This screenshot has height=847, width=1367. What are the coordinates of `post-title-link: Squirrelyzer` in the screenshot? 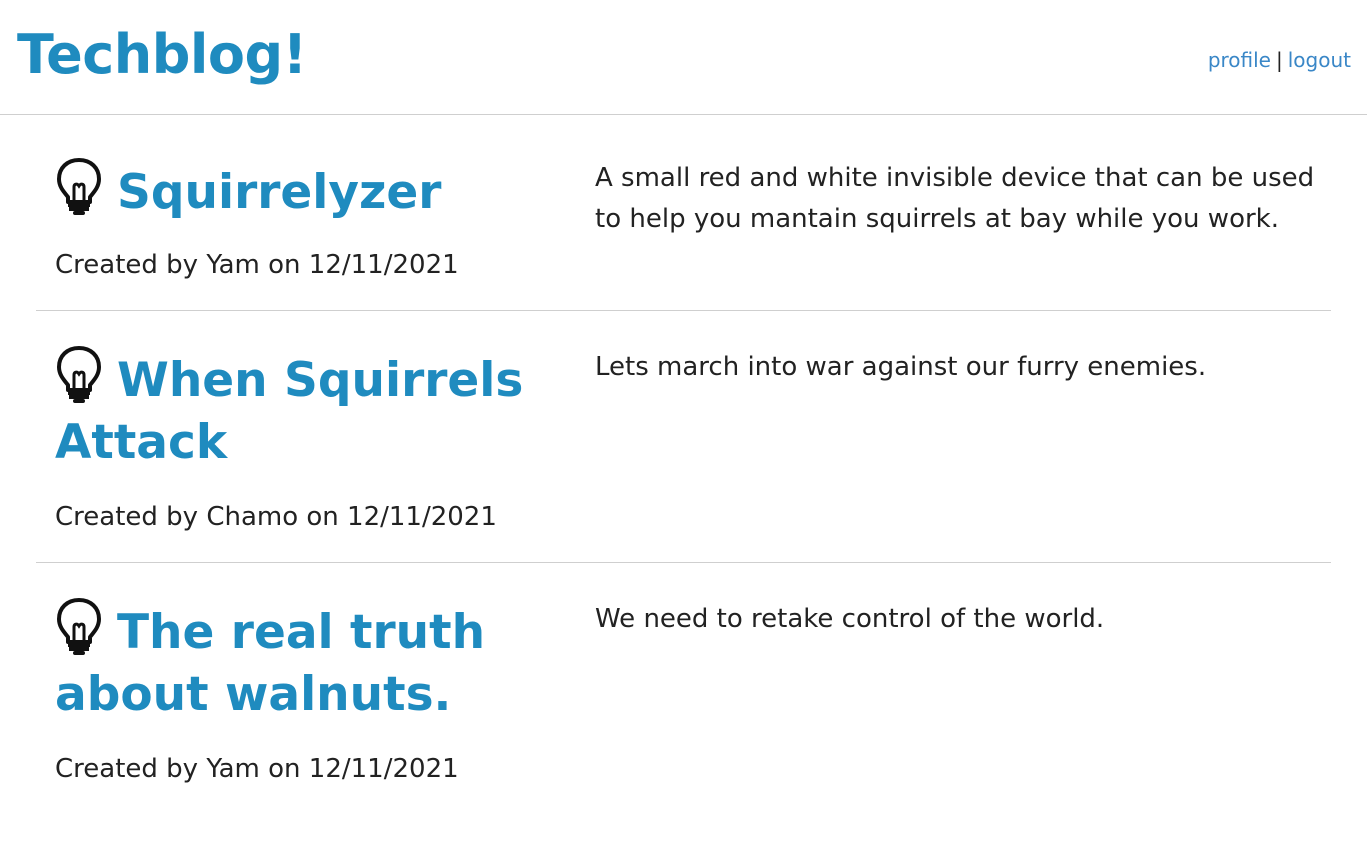 It's located at (290, 190).